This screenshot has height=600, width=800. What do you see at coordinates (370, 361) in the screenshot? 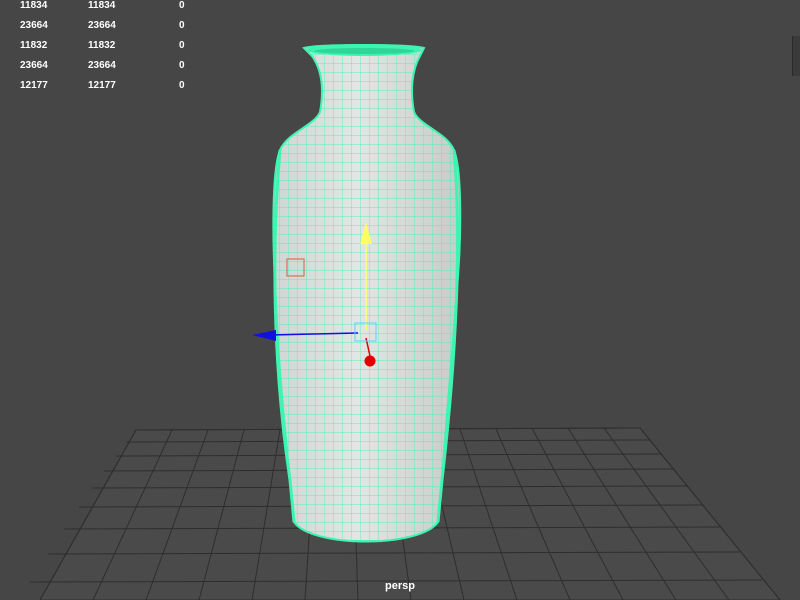
I see `z-axis-handle-icon` at bounding box center [370, 361].